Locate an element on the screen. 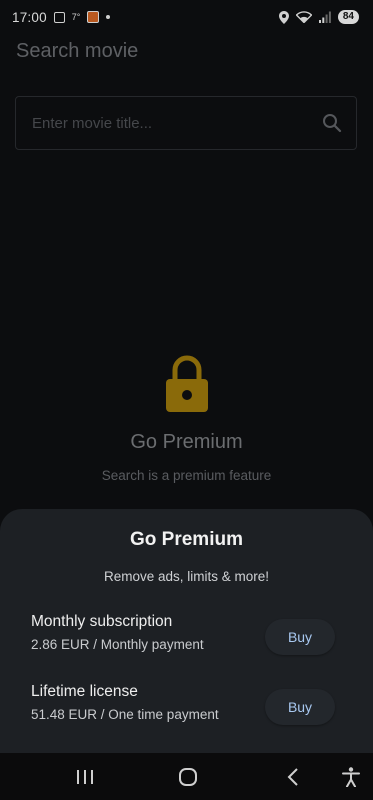  status-time: 17:00 is located at coordinates (29, 17).